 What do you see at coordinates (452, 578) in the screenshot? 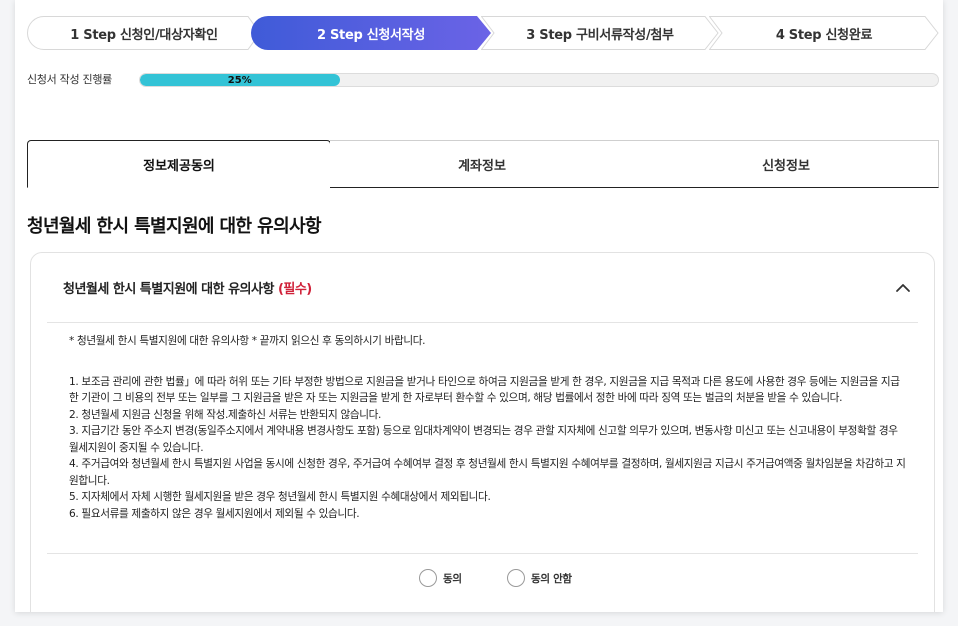
I see `agree-label: 동의` at bounding box center [452, 578].